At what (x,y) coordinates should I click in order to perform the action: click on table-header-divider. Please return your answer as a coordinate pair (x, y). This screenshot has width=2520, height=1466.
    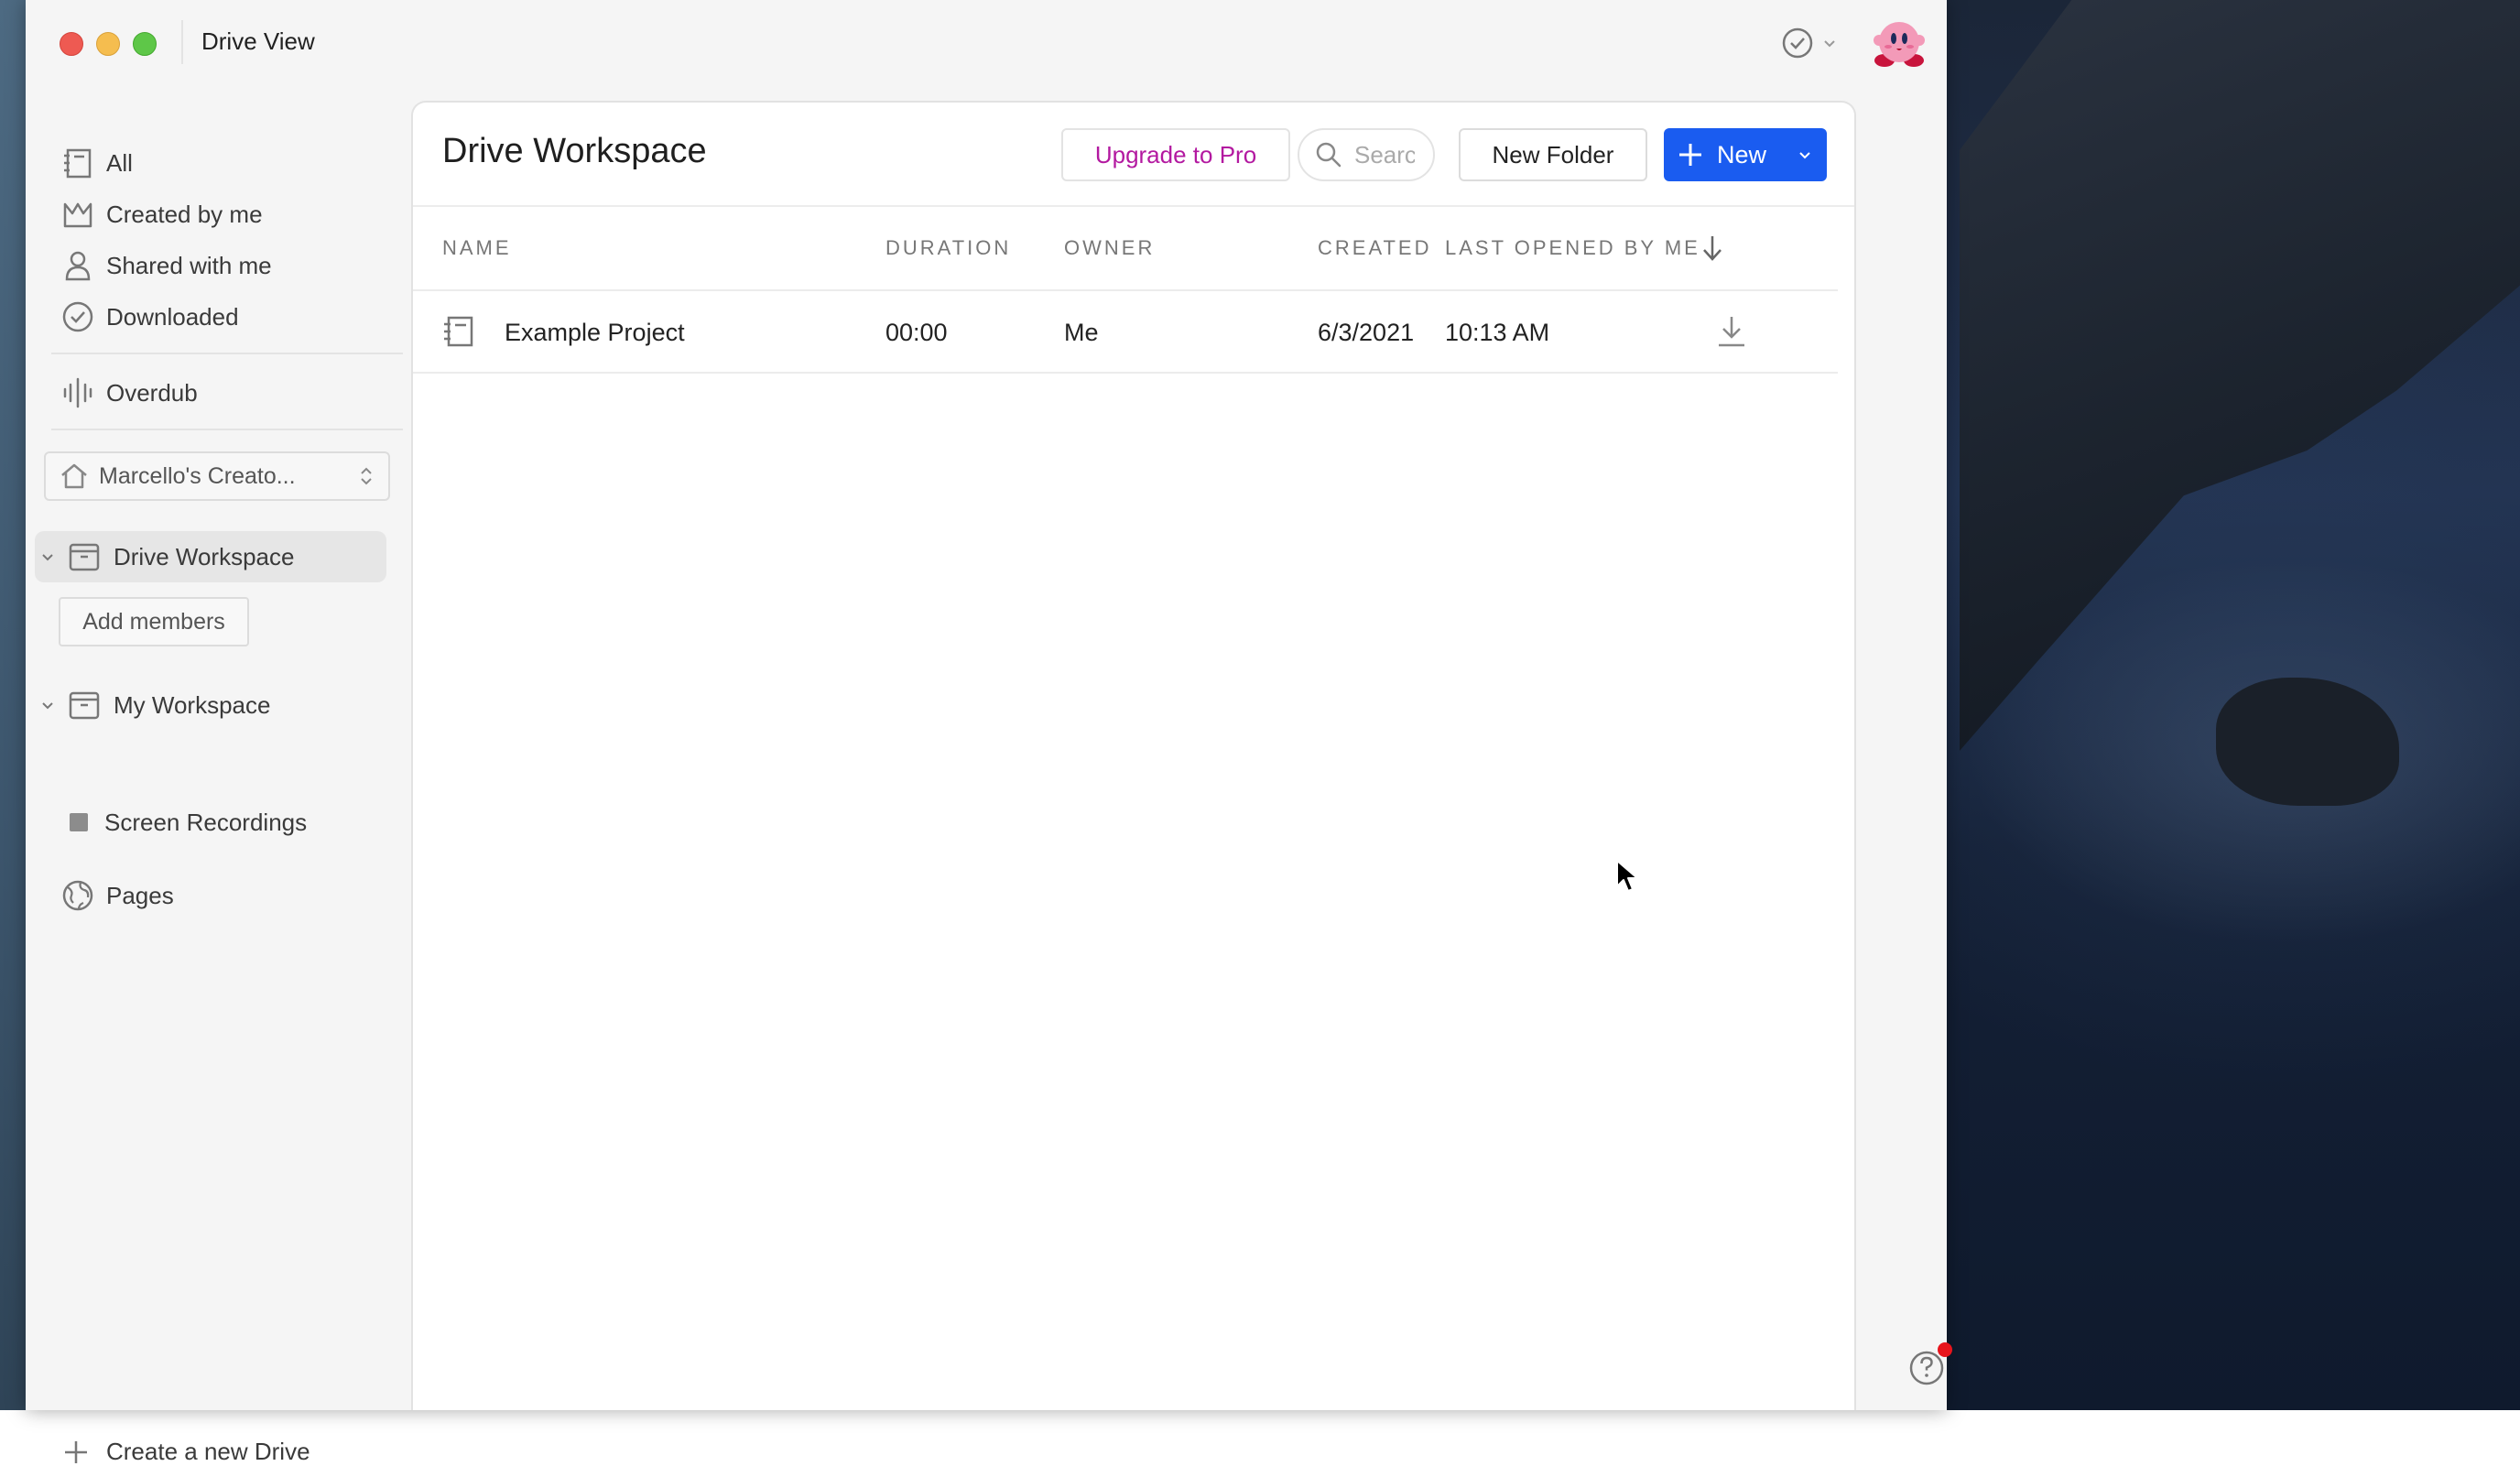
    Looking at the image, I should click on (1125, 290).